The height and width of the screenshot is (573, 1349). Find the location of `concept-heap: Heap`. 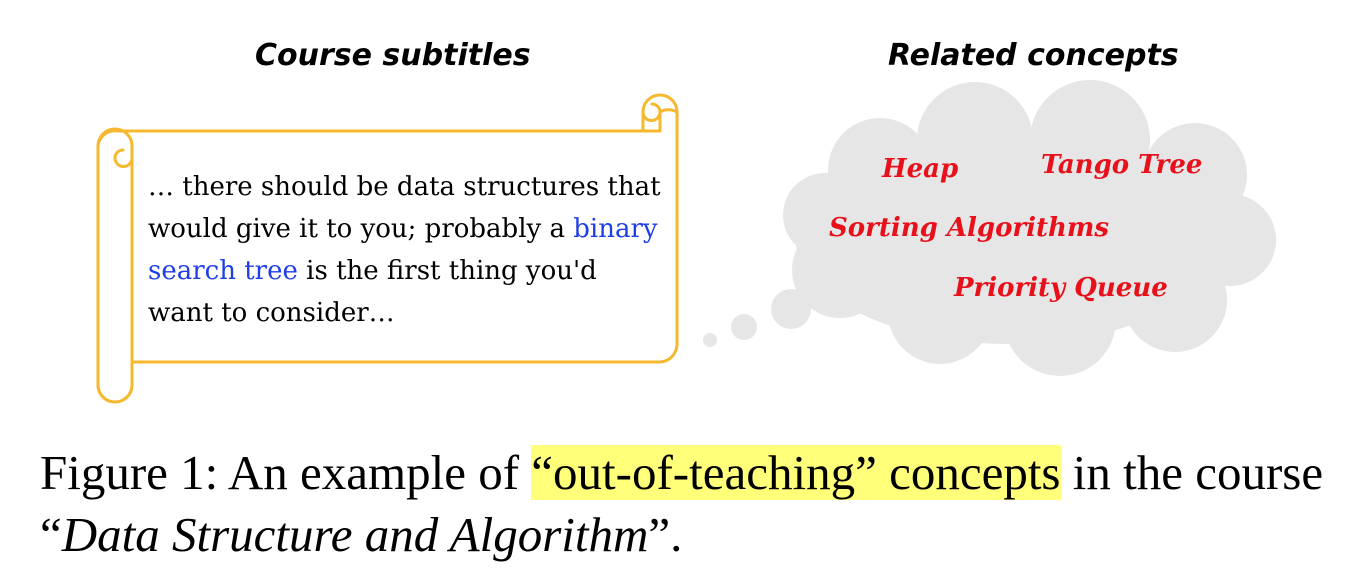

concept-heap: Heap is located at coordinates (920, 169).